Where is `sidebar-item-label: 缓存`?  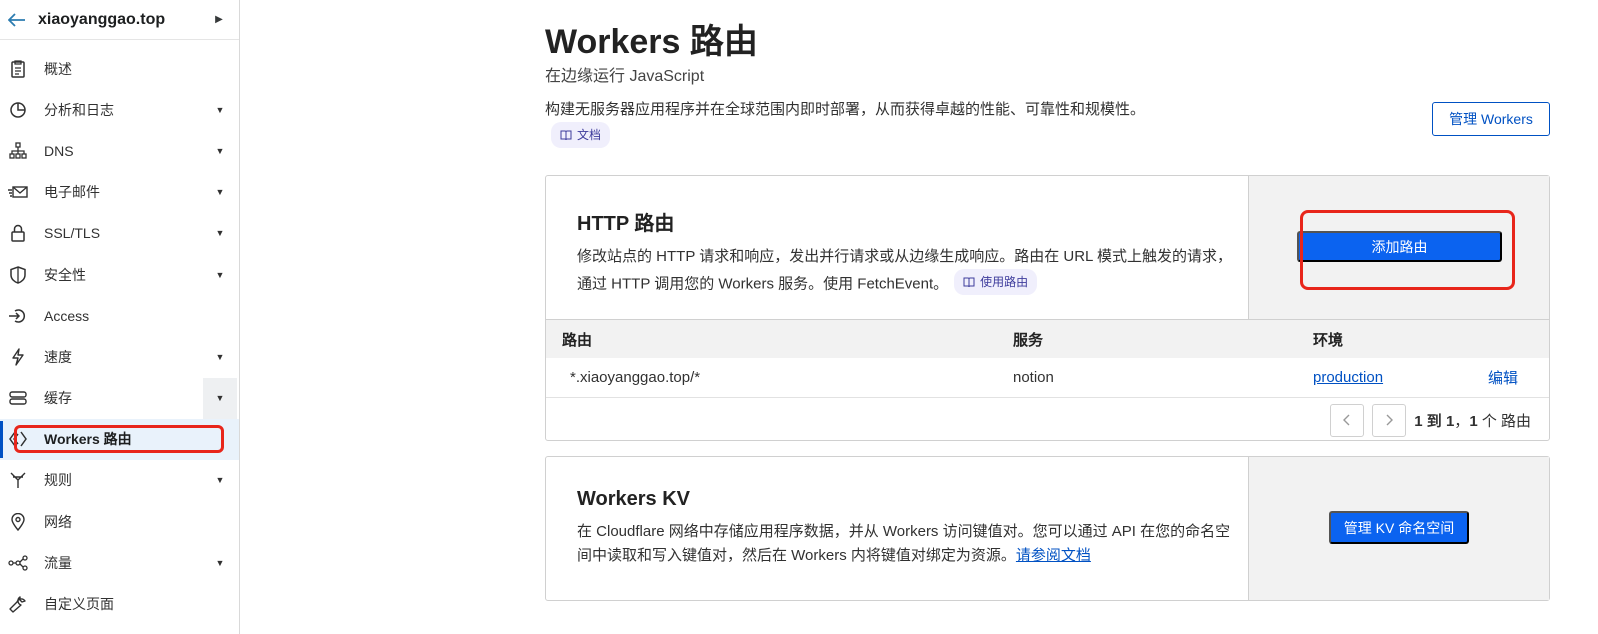
sidebar-item-label: 缓存 is located at coordinates (58, 398).